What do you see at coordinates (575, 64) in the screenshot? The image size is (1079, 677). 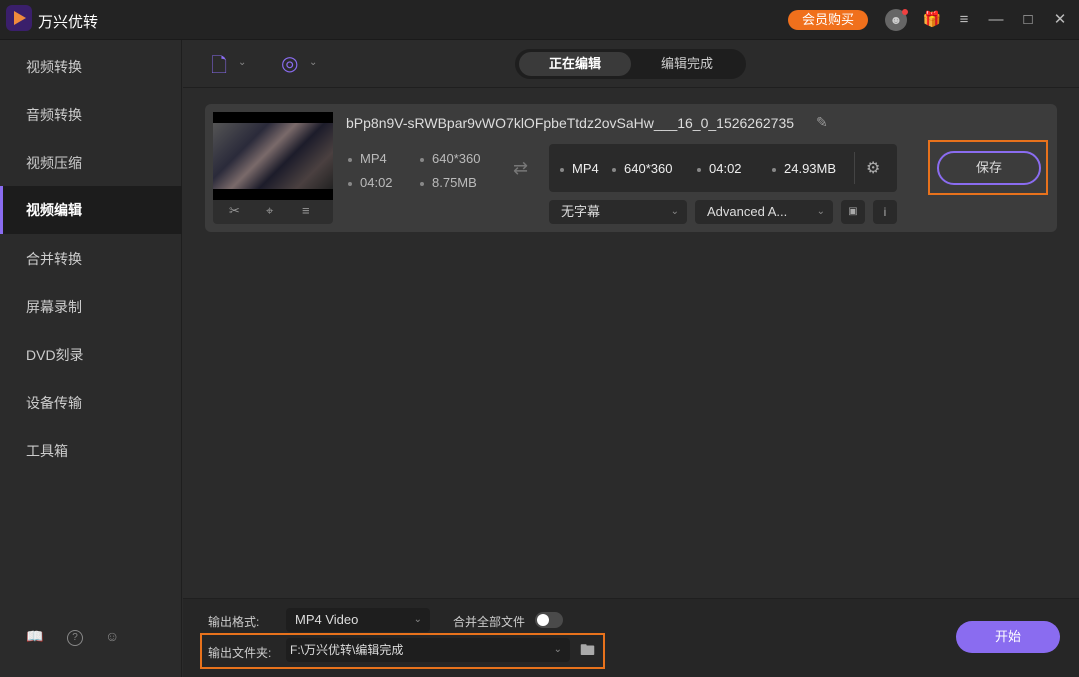 I see `tab-editing: 正在编辑` at bounding box center [575, 64].